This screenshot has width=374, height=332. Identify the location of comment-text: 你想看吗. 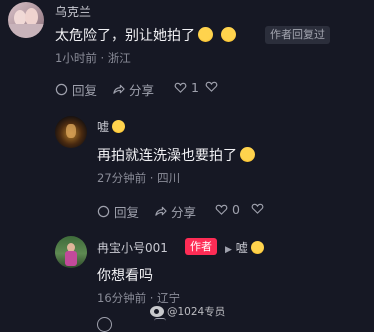
(125, 276).